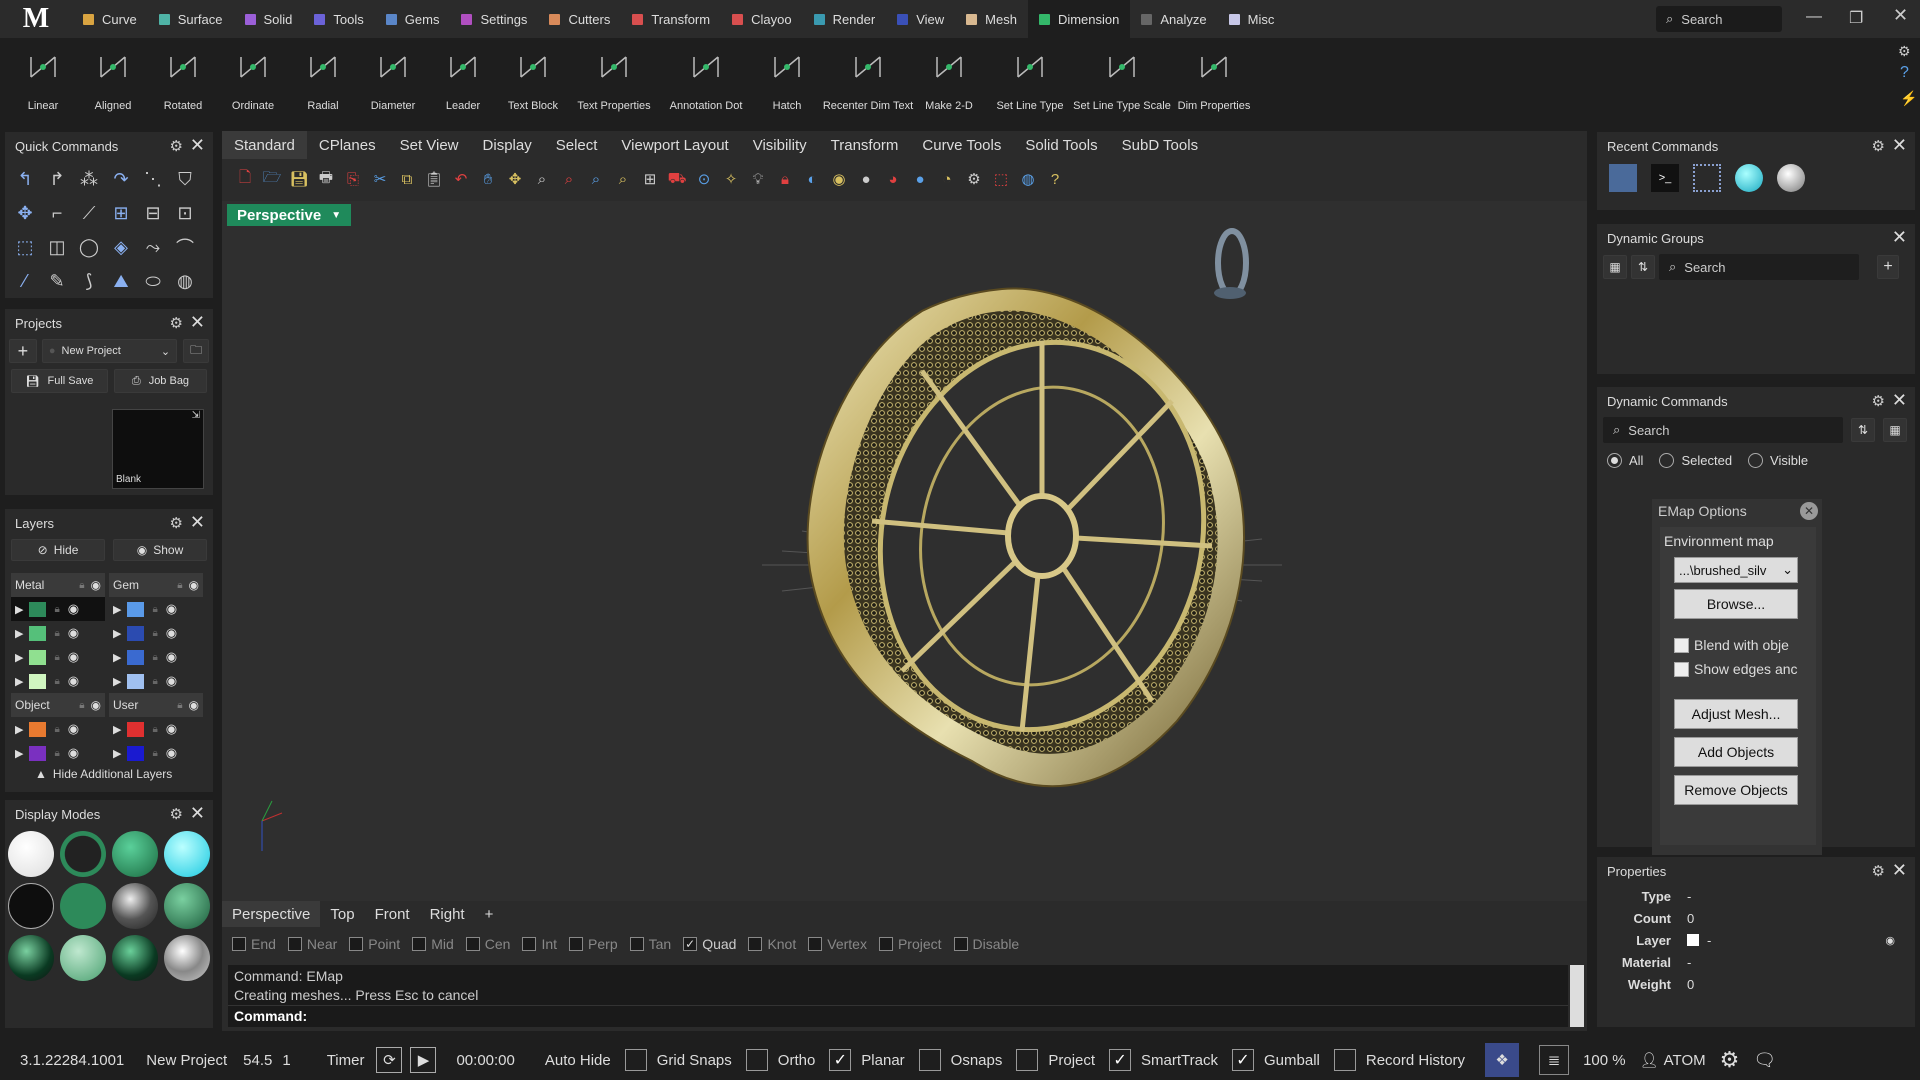 This screenshot has width=1920, height=1080. What do you see at coordinates (43, 81) in the screenshot?
I see `ribbon-linear: Linear` at bounding box center [43, 81].